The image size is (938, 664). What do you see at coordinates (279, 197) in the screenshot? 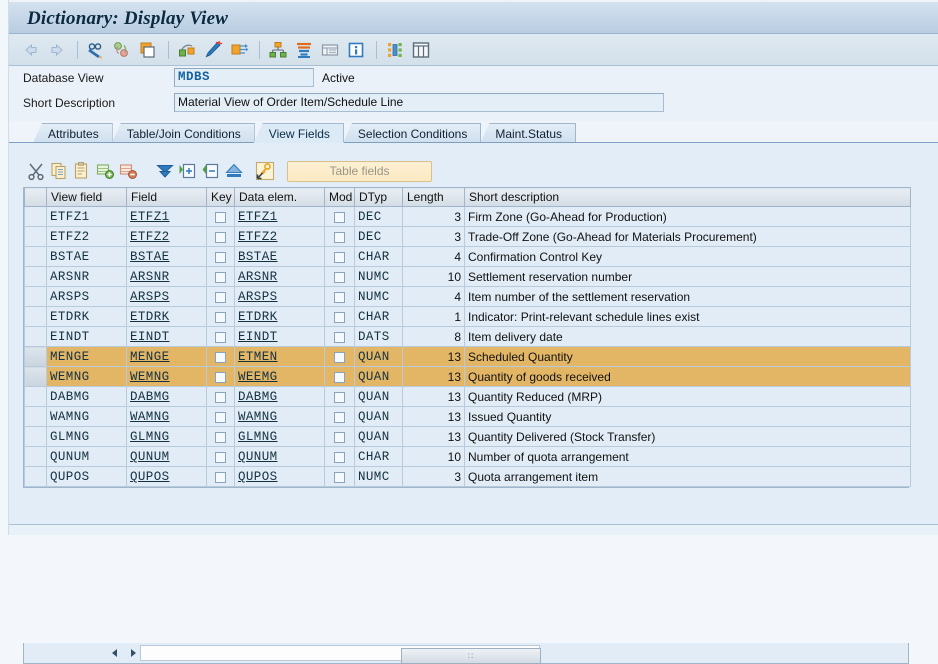
I see `col-header-data-elem: Data elem.` at bounding box center [279, 197].